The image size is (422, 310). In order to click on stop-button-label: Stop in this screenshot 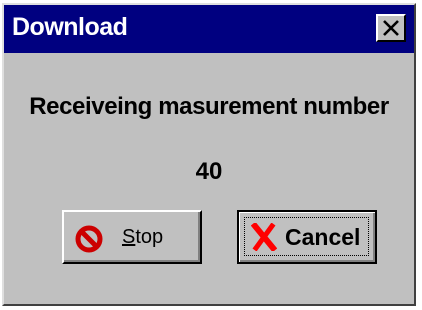, I will do `click(142, 237)`.